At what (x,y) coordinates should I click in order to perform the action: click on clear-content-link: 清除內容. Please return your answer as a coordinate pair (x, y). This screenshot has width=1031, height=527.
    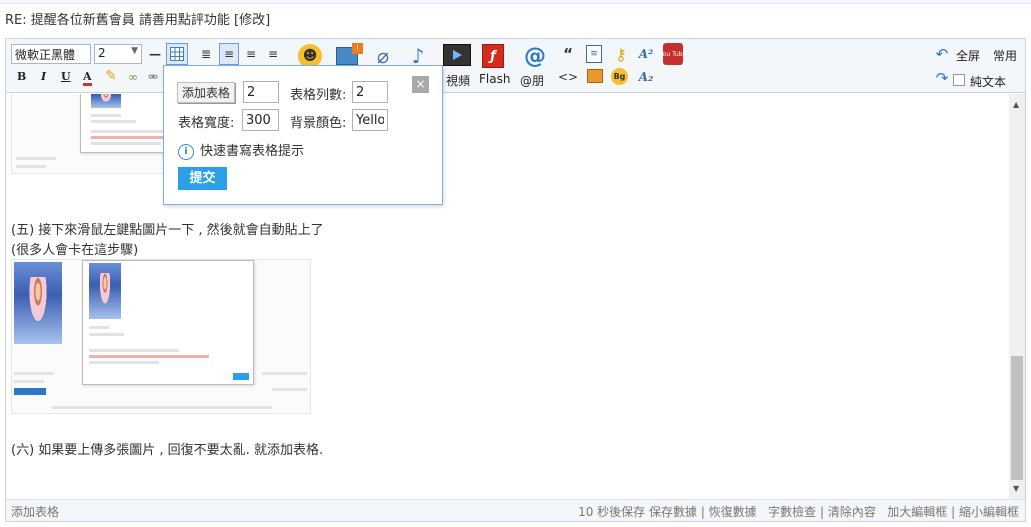
    Looking at the image, I should click on (852, 512).